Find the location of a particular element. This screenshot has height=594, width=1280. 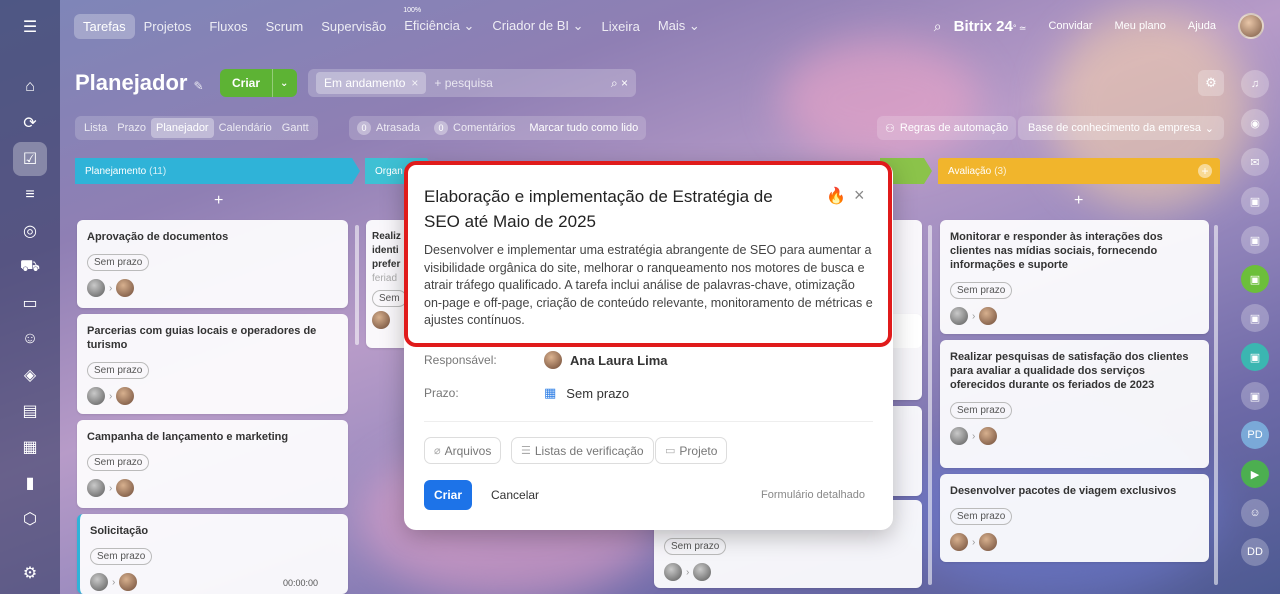

plan-link: Meu plano is located at coordinates (1139, 26).